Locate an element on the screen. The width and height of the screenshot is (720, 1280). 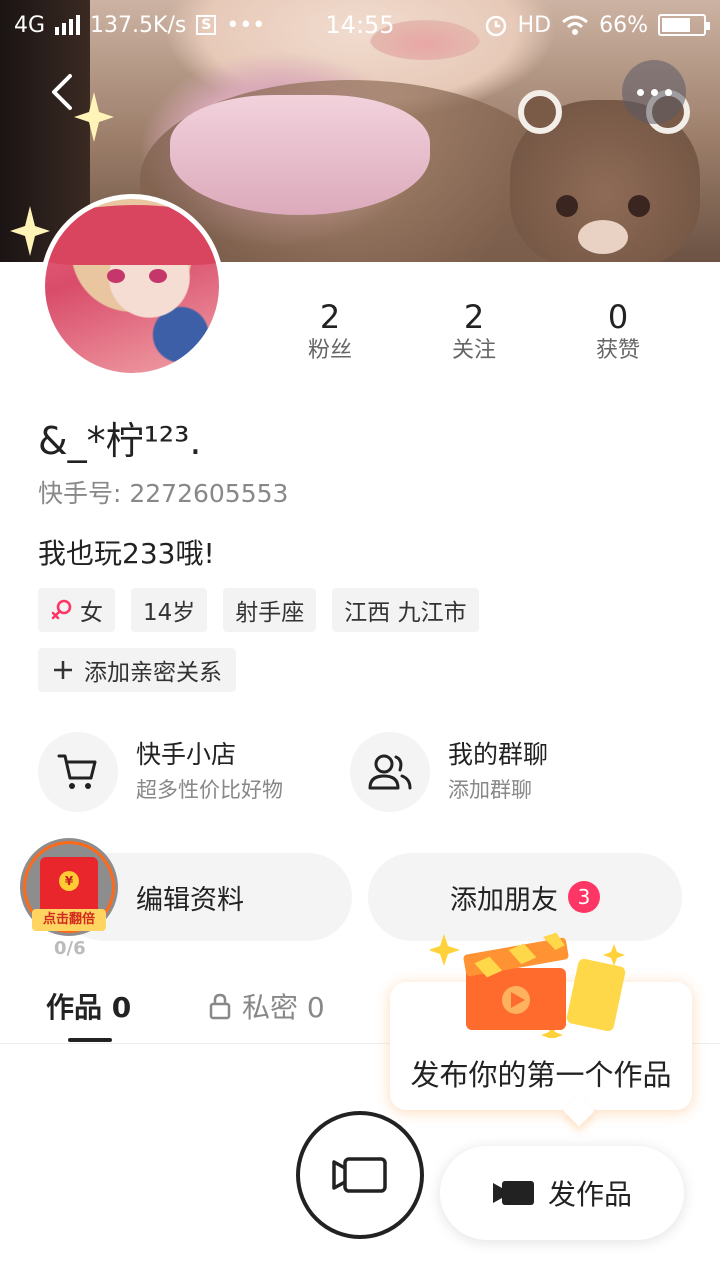
stat-followers: 2 粉丝 is located at coordinates (330, 332).